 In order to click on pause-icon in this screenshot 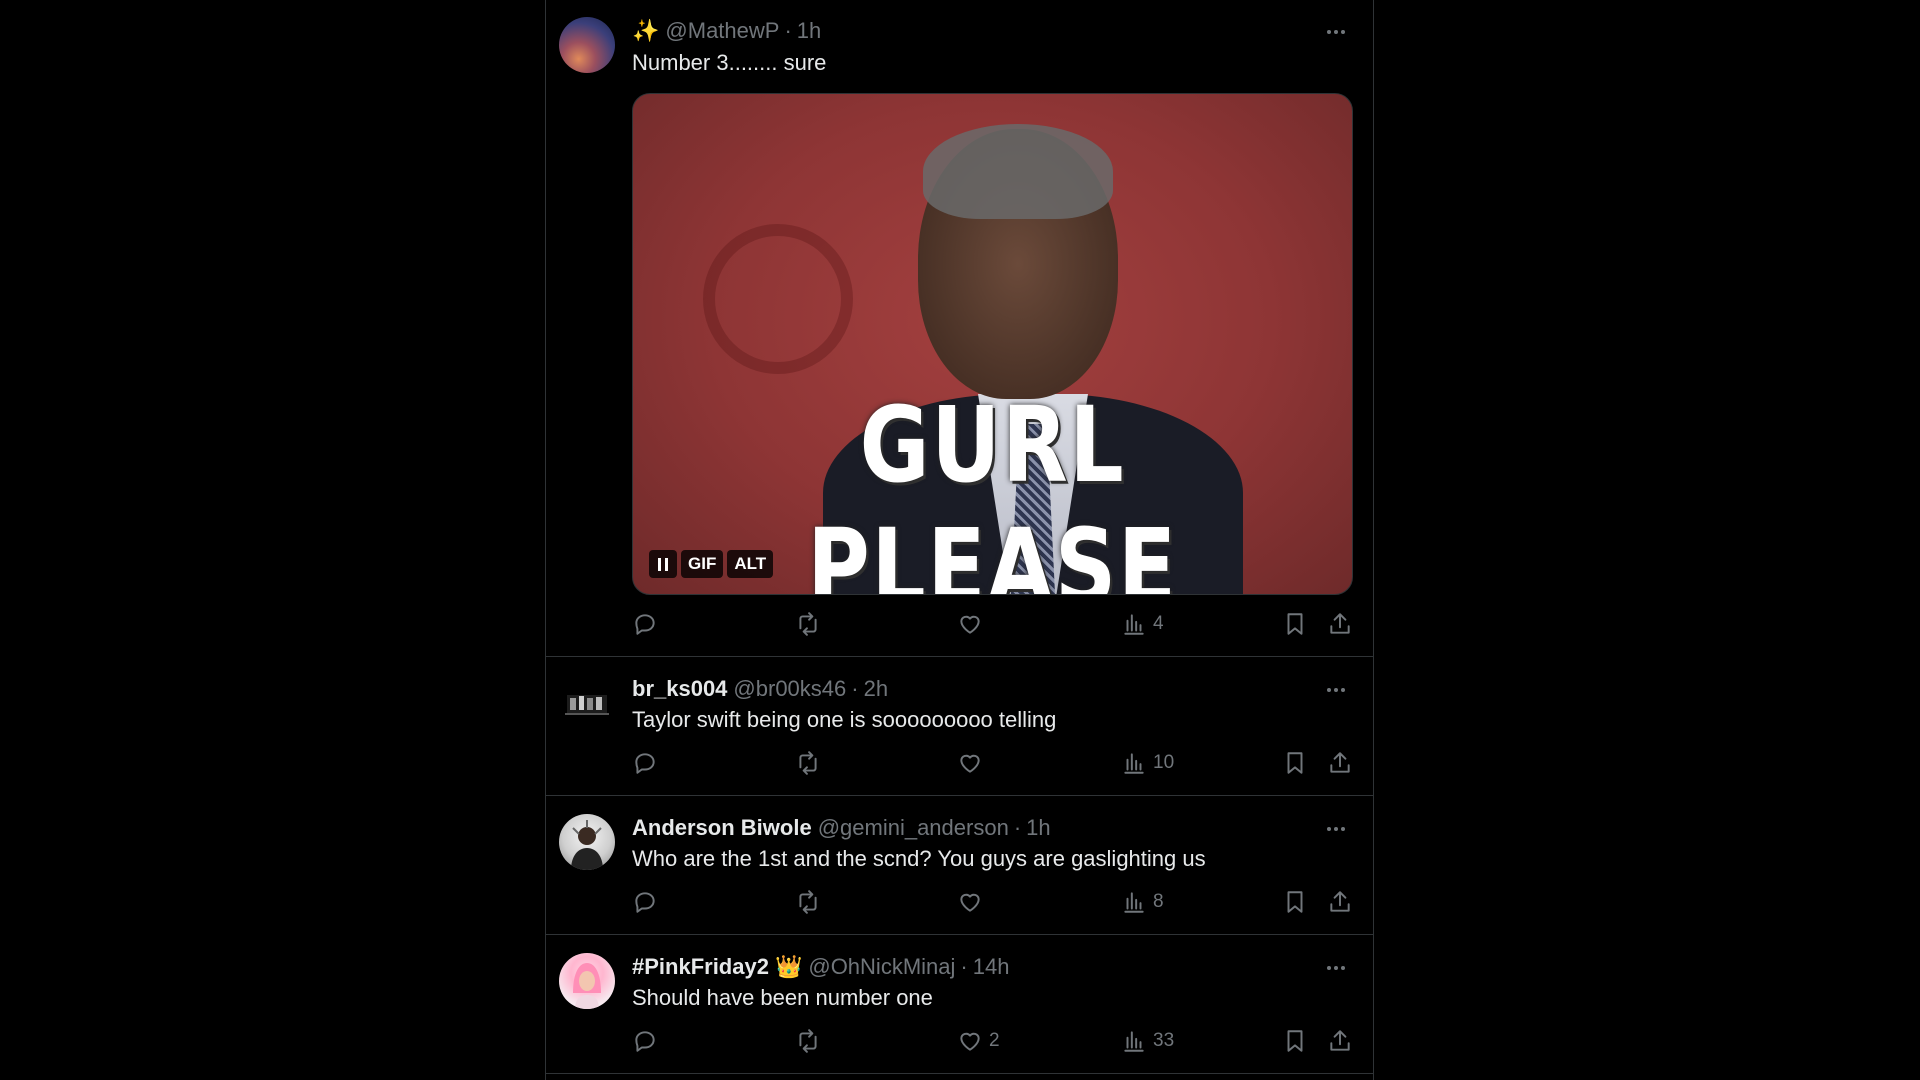, I will do `click(663, 564)`.